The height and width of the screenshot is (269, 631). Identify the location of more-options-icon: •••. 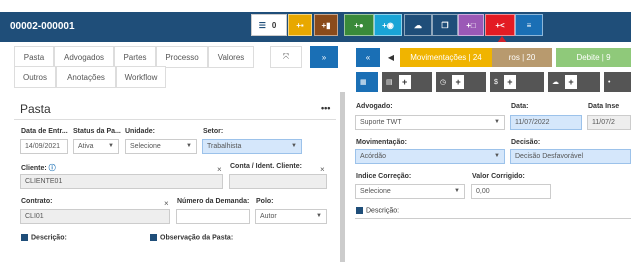
(325, 108).